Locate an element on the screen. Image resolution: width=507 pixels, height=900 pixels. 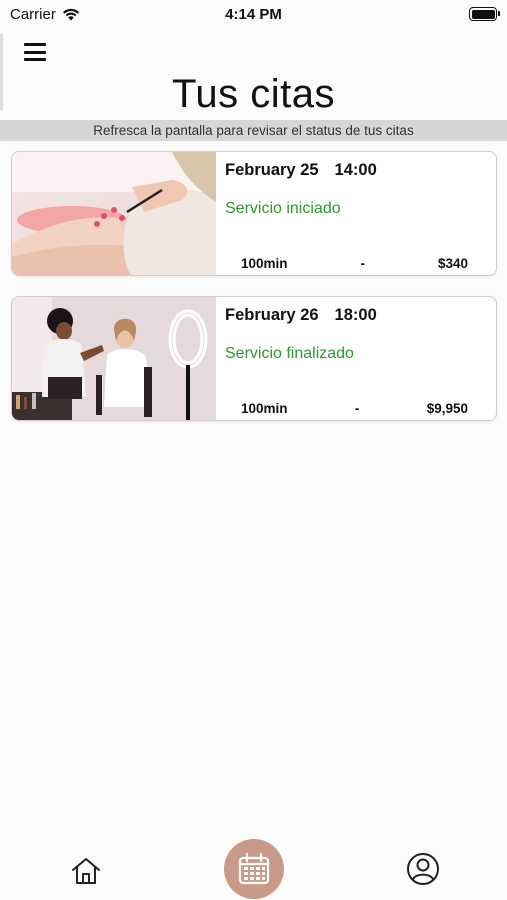
manicure-photo is located at coordinates (114, 213).